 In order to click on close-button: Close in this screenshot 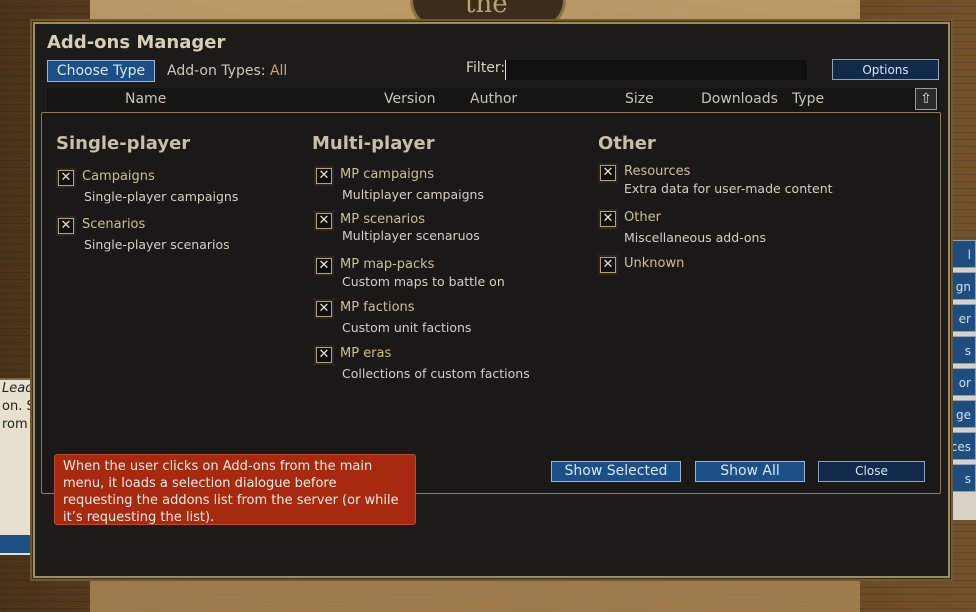, I will do `click(871, 471)`.